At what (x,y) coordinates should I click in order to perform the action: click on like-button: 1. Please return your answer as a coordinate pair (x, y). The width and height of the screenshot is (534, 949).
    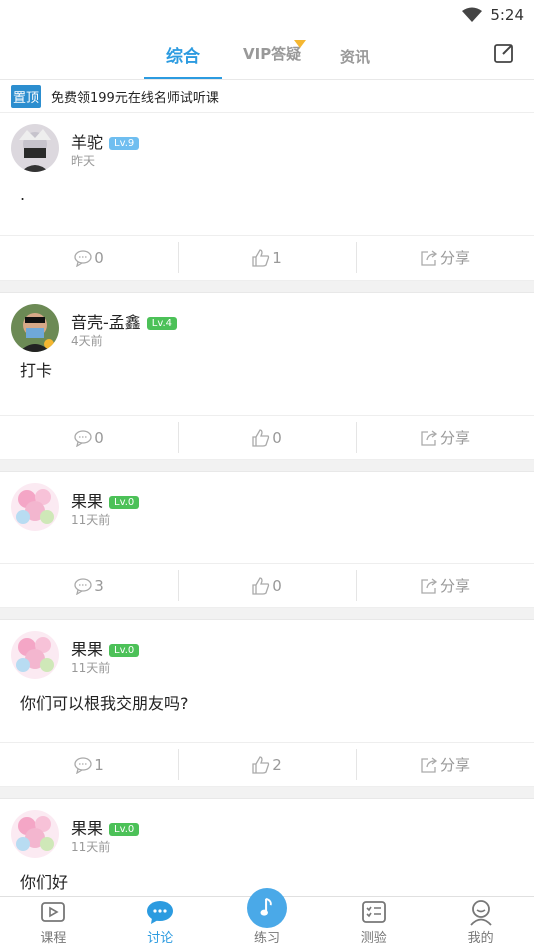
    Looking at the image, I should click on (267, 257).